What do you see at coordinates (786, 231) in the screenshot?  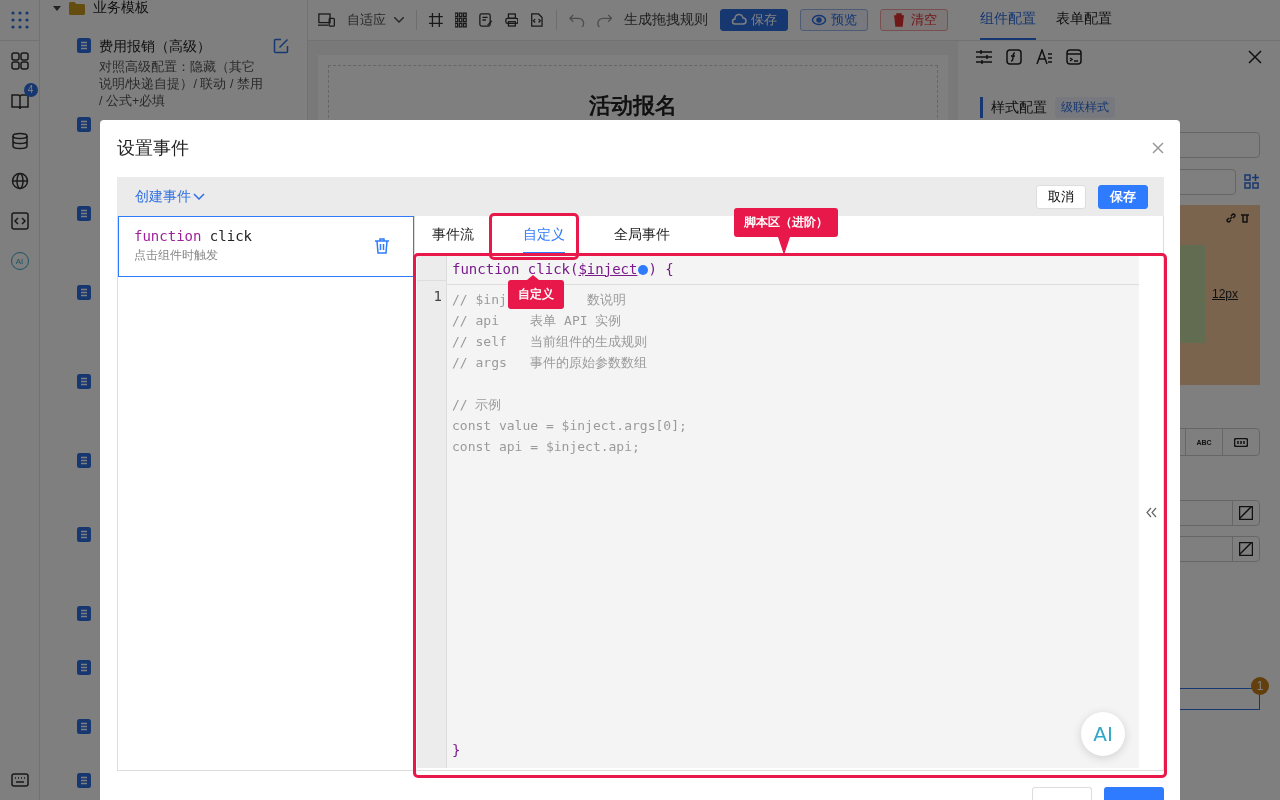 I see `annotation-callout: 脚本区（进阶）` at bounding box center [786, 231].